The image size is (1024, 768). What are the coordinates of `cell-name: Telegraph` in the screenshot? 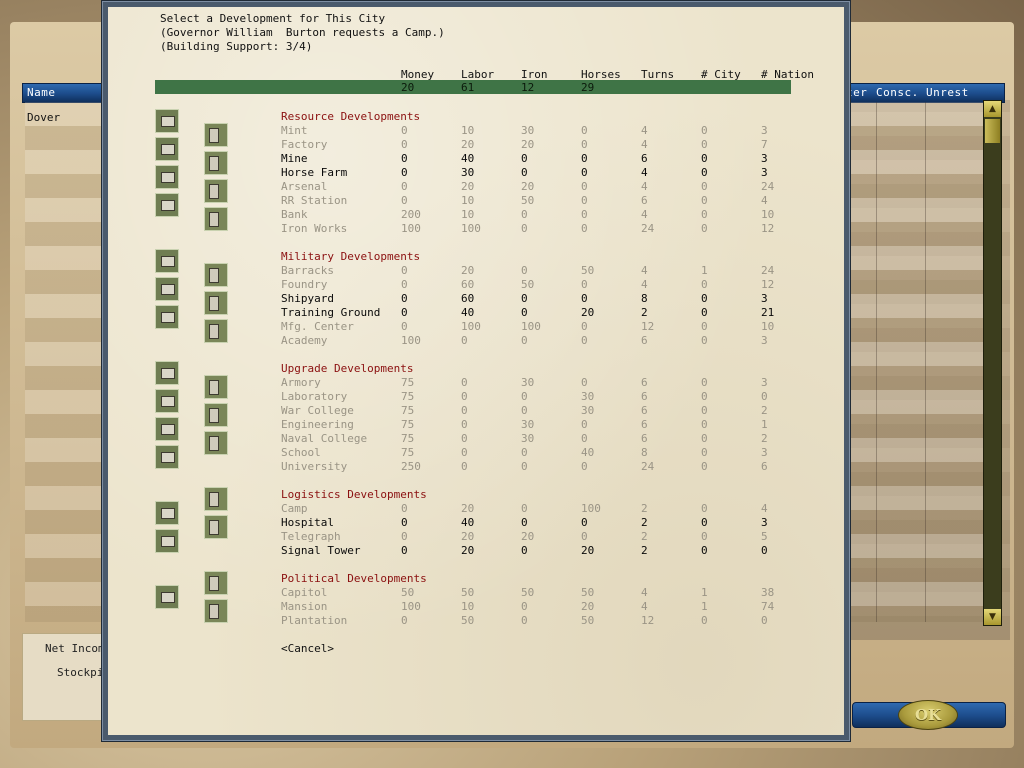 It's located at (311, 536).